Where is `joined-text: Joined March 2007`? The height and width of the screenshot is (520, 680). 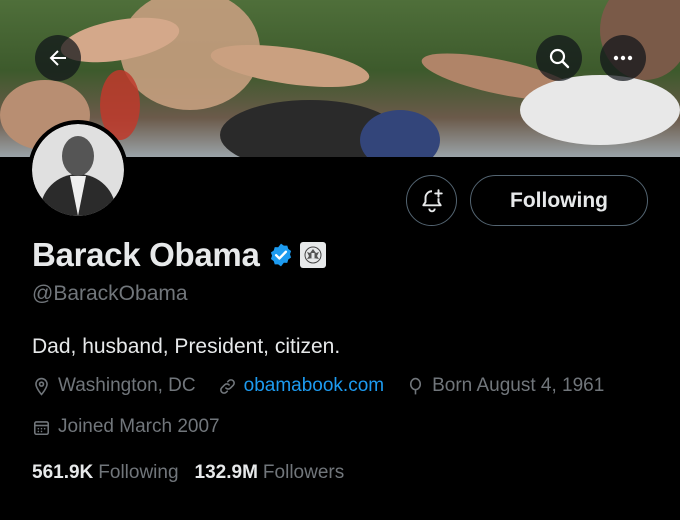
joined-text: Joined March 2007 is located at coordinates (139, 426).